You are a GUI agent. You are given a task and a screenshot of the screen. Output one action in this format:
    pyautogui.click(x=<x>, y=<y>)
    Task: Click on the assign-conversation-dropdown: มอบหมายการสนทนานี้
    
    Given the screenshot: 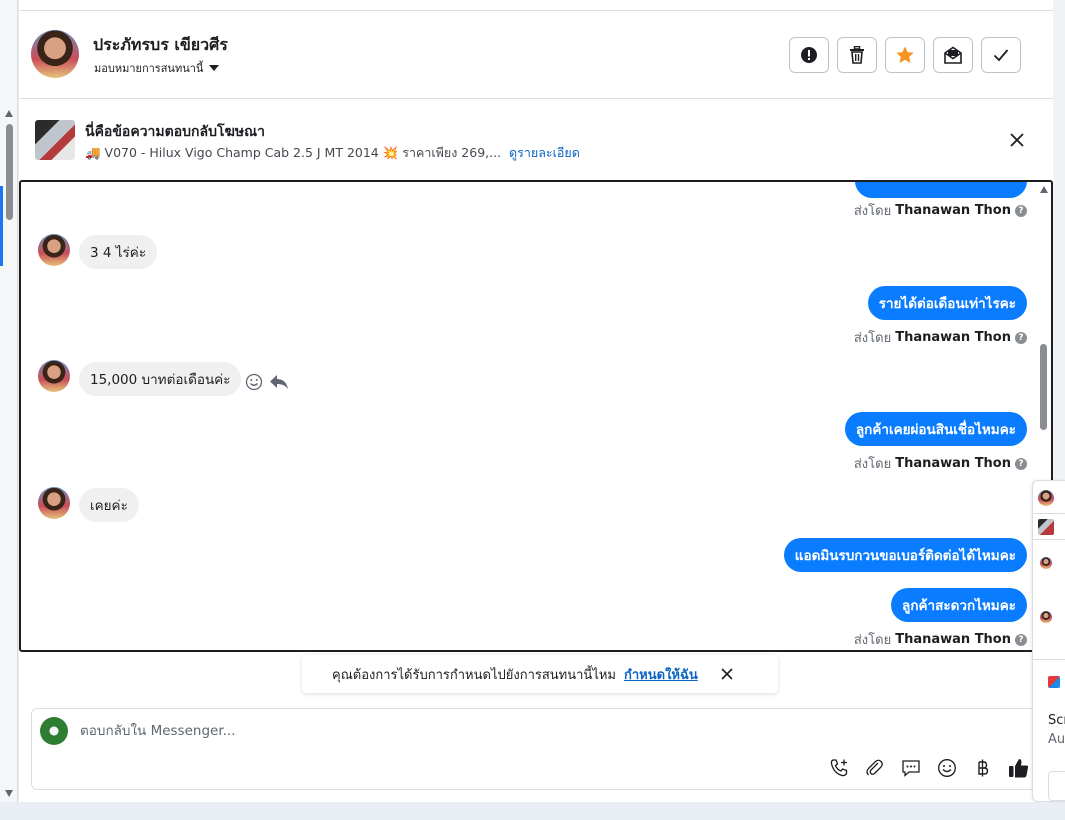 What is the action you would take?
    pyautogui.click(x=157, y=68)
    